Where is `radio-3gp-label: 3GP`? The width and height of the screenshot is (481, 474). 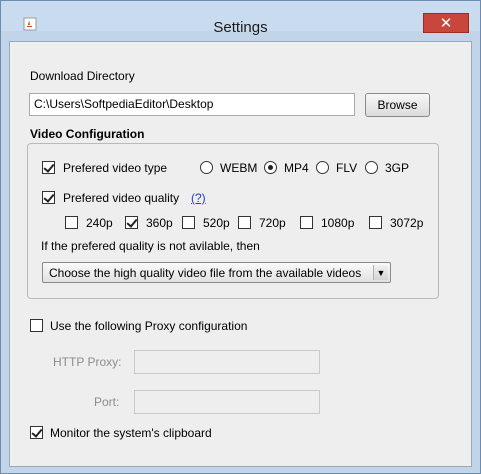
radio-3gp-label: 3GP is located at coordinates (397, 168).